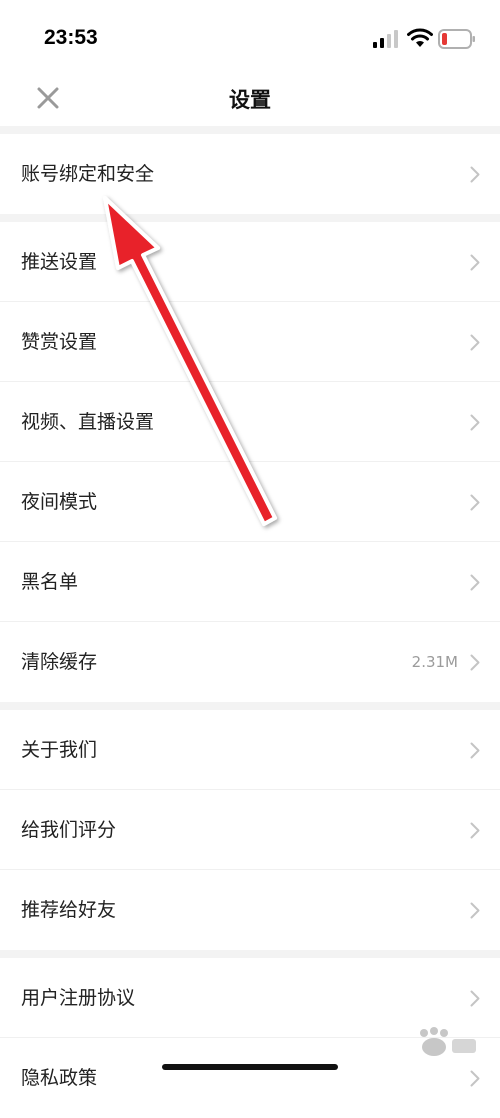 This screenshot has width=500, height=1118. What do you see at coordinates (250, 174) in the screenshot?
I see `settings-item: 账号绑定和安全` at bounding box center [250, 174].